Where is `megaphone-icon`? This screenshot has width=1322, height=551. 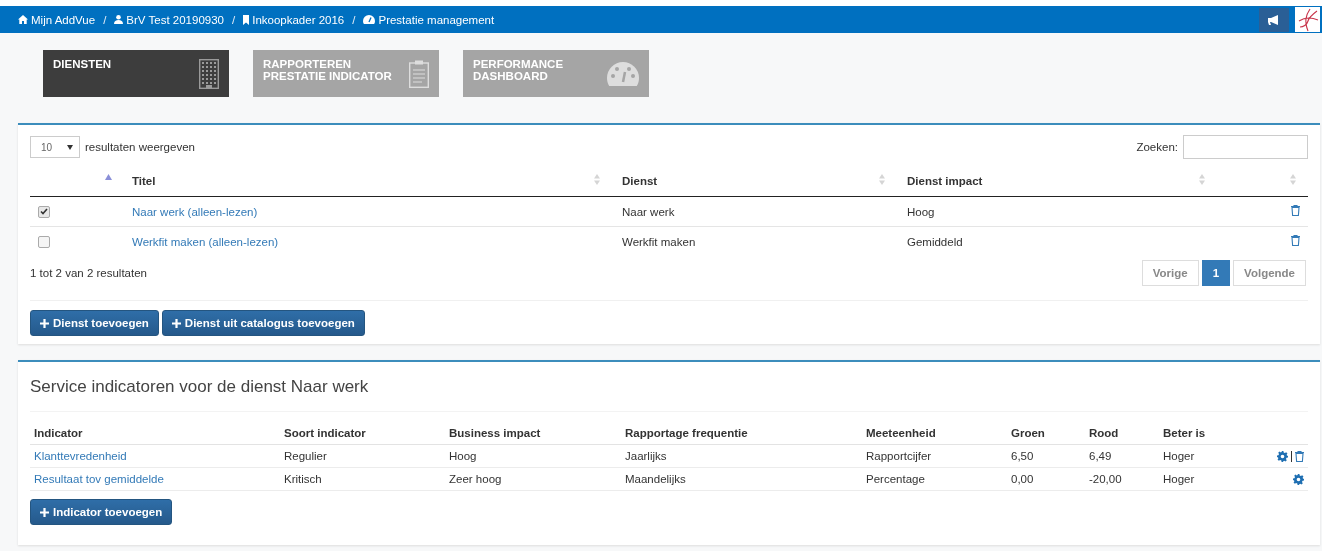 megaphone-icon is located at coordinates (1274, 19).